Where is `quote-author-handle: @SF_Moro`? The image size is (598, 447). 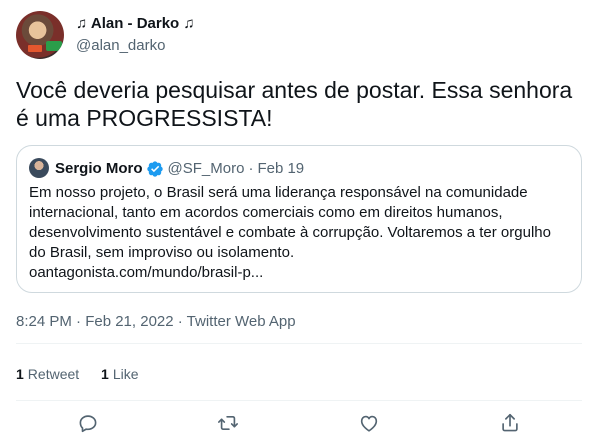 quote-author-handle: @SF_Moro is located at coordinates (206, 169).